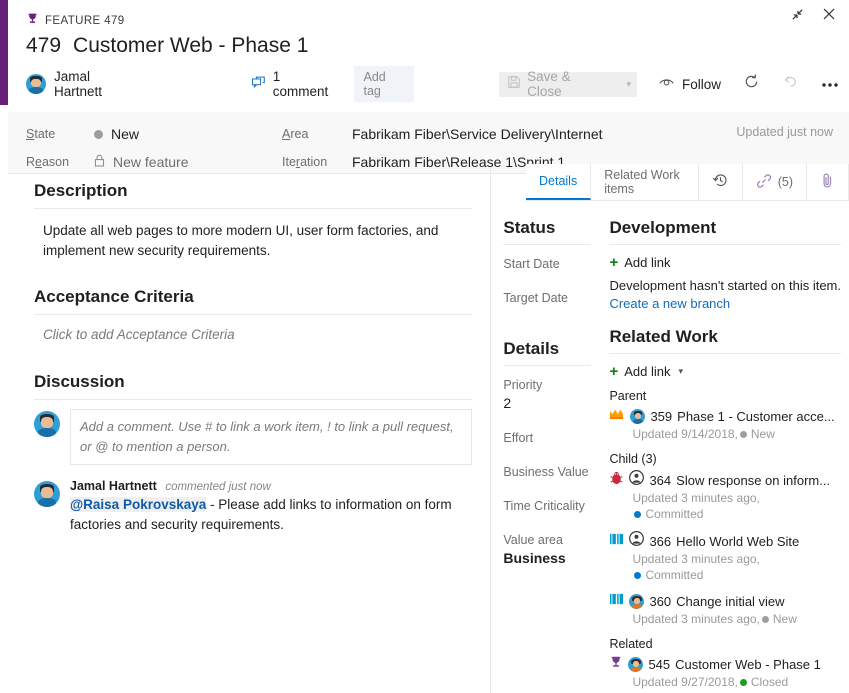 Image resolution: width=849 pixels, height=693 pixels. What do you see at coordinates (300, 84) in the screenshot?
I see `comment-count-label: 1 comment` at bounding box center [300, 84].